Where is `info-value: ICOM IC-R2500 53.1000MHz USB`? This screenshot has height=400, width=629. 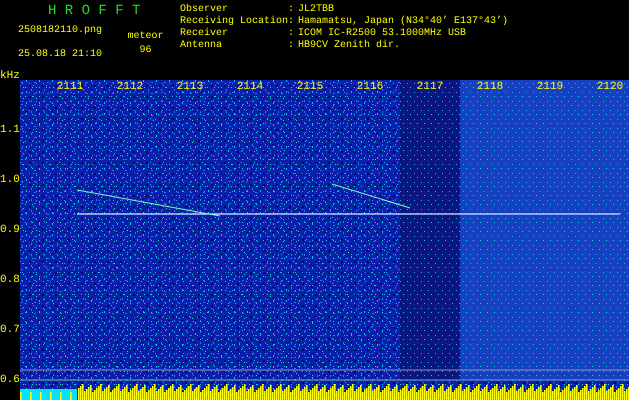 info-value: ICOM IC-R2500 53.1000MHz USB is located at coordinates (382, 34).